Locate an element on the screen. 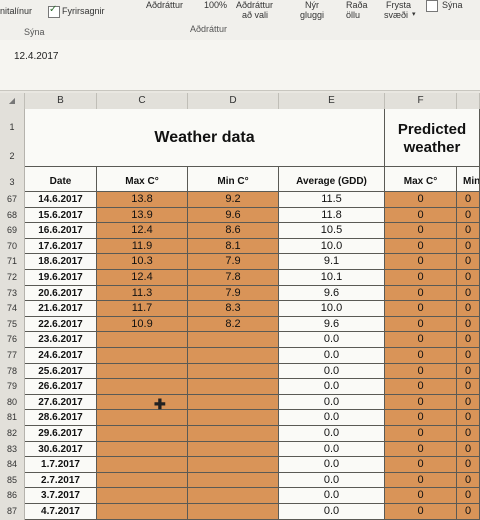 This screenshot has width=480, height=520. col-label-max: Max C° is located at coordinates (142, 179).